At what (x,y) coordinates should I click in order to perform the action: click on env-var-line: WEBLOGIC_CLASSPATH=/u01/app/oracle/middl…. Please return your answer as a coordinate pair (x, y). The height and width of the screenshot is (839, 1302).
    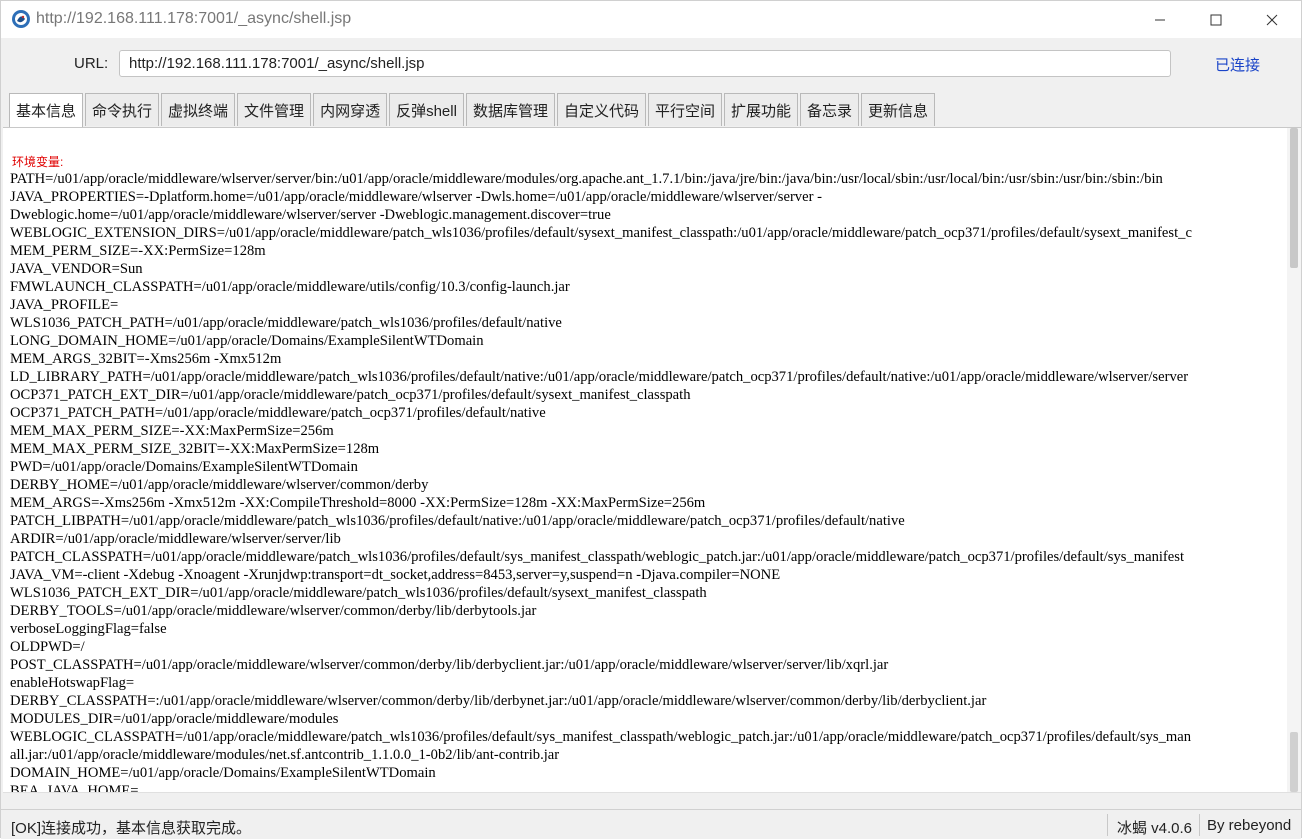
    Looking at the image, I should click on (600, 737).